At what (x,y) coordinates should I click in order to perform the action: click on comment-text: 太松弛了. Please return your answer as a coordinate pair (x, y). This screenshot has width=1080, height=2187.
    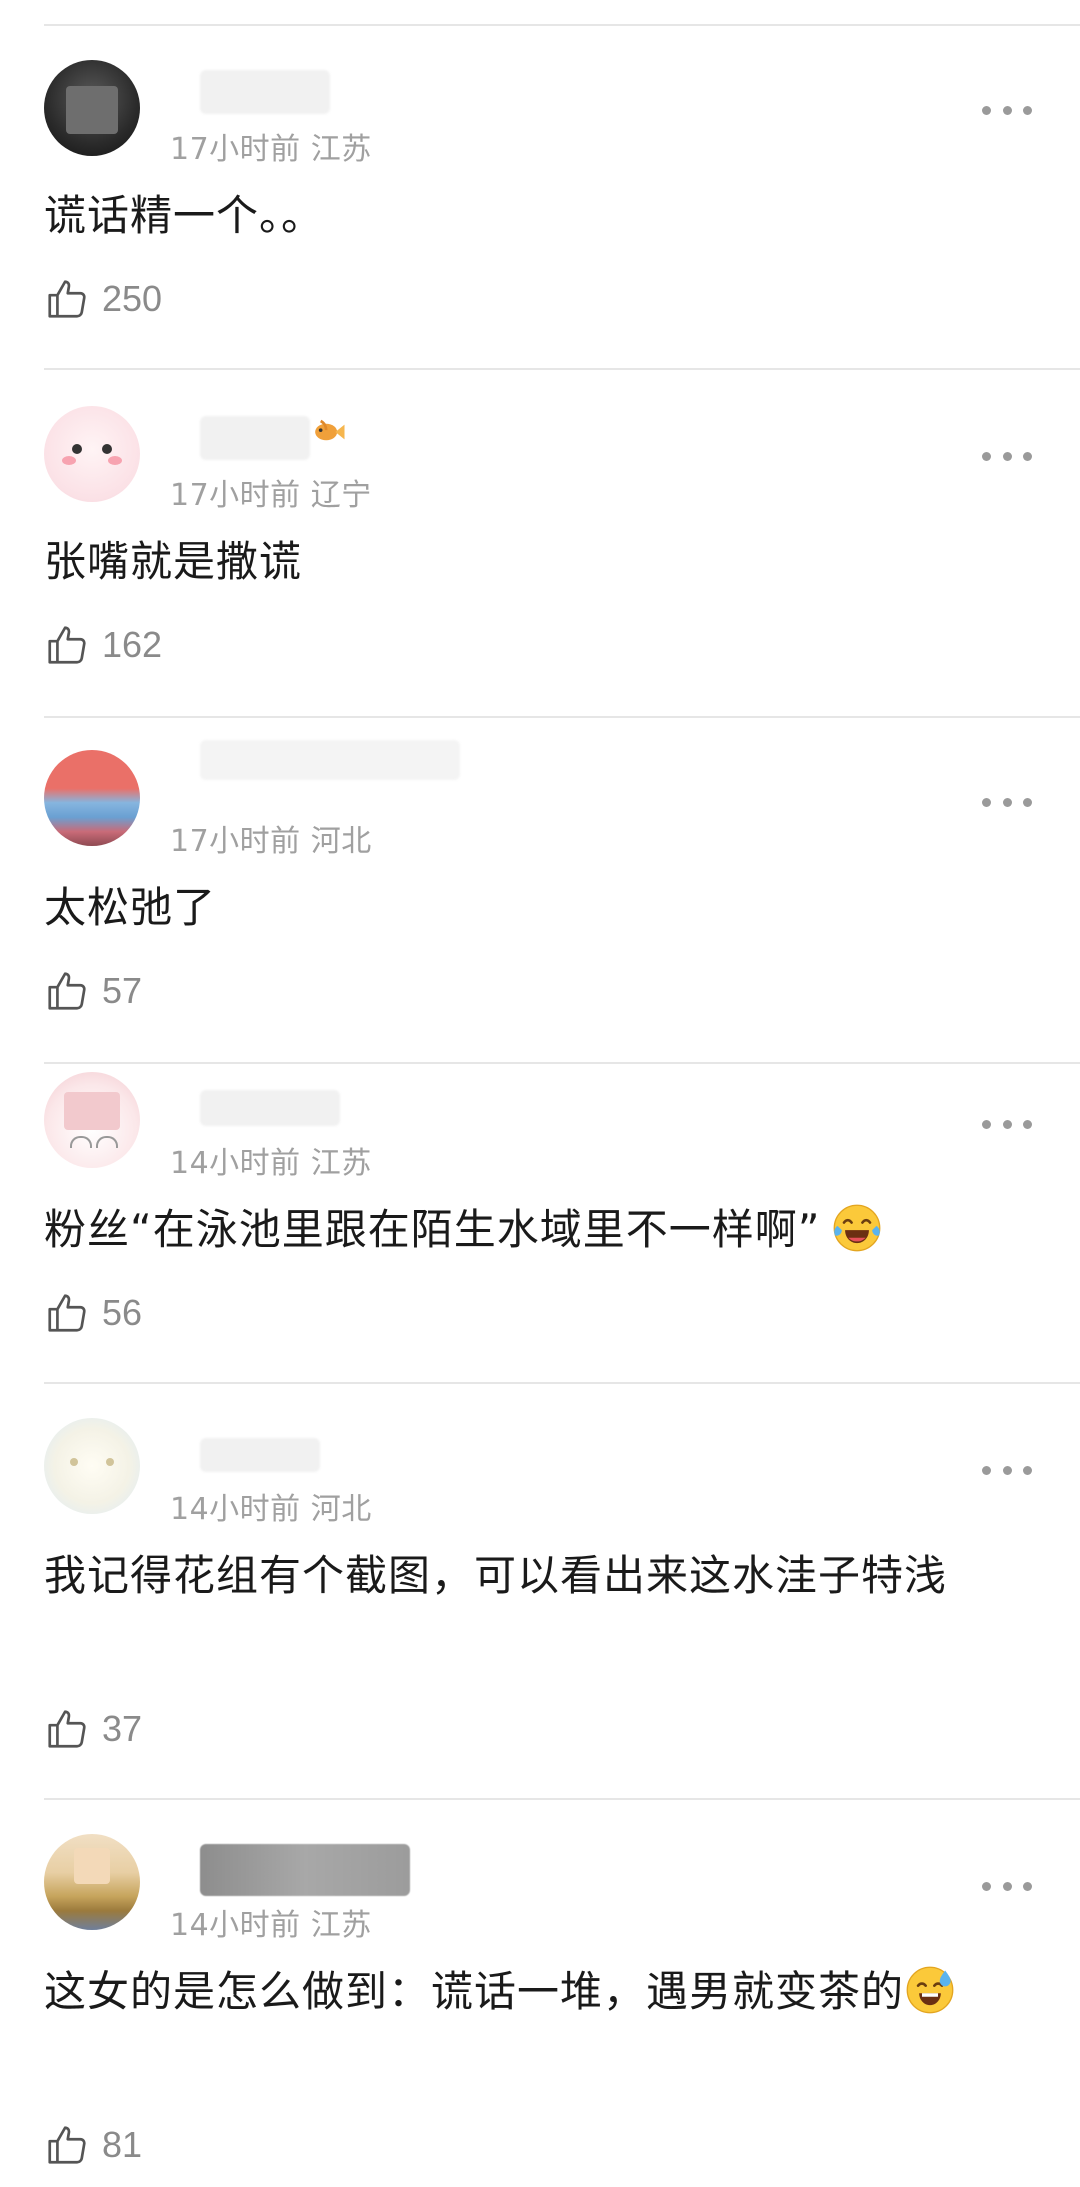
    Looking at the image, I should click on (130, 907).